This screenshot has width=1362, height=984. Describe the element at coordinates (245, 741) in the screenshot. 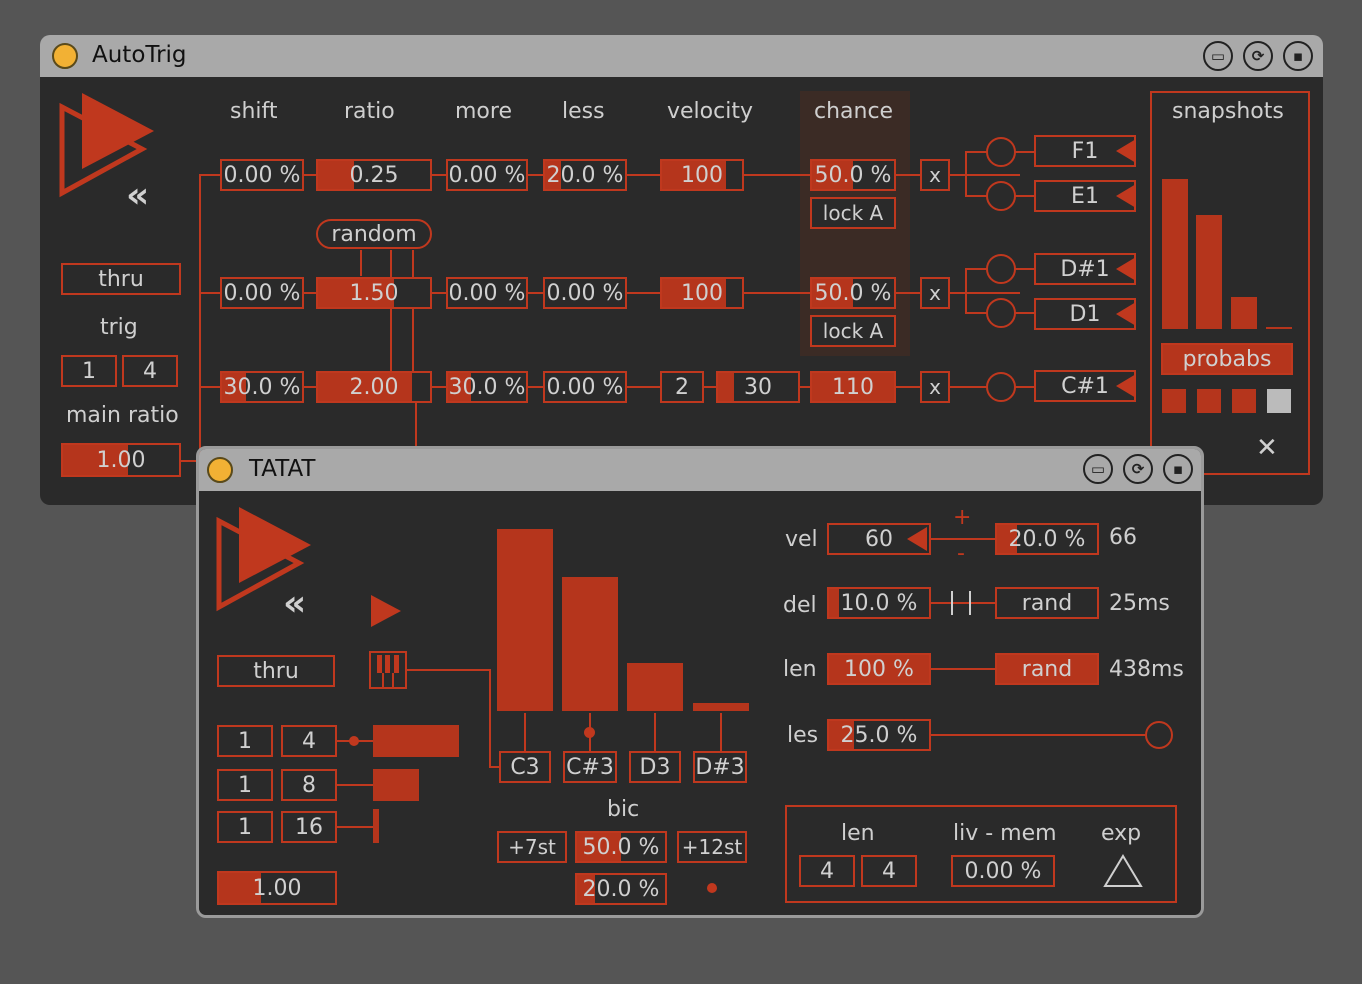

I see `rate-r1-a: 1` at that location.